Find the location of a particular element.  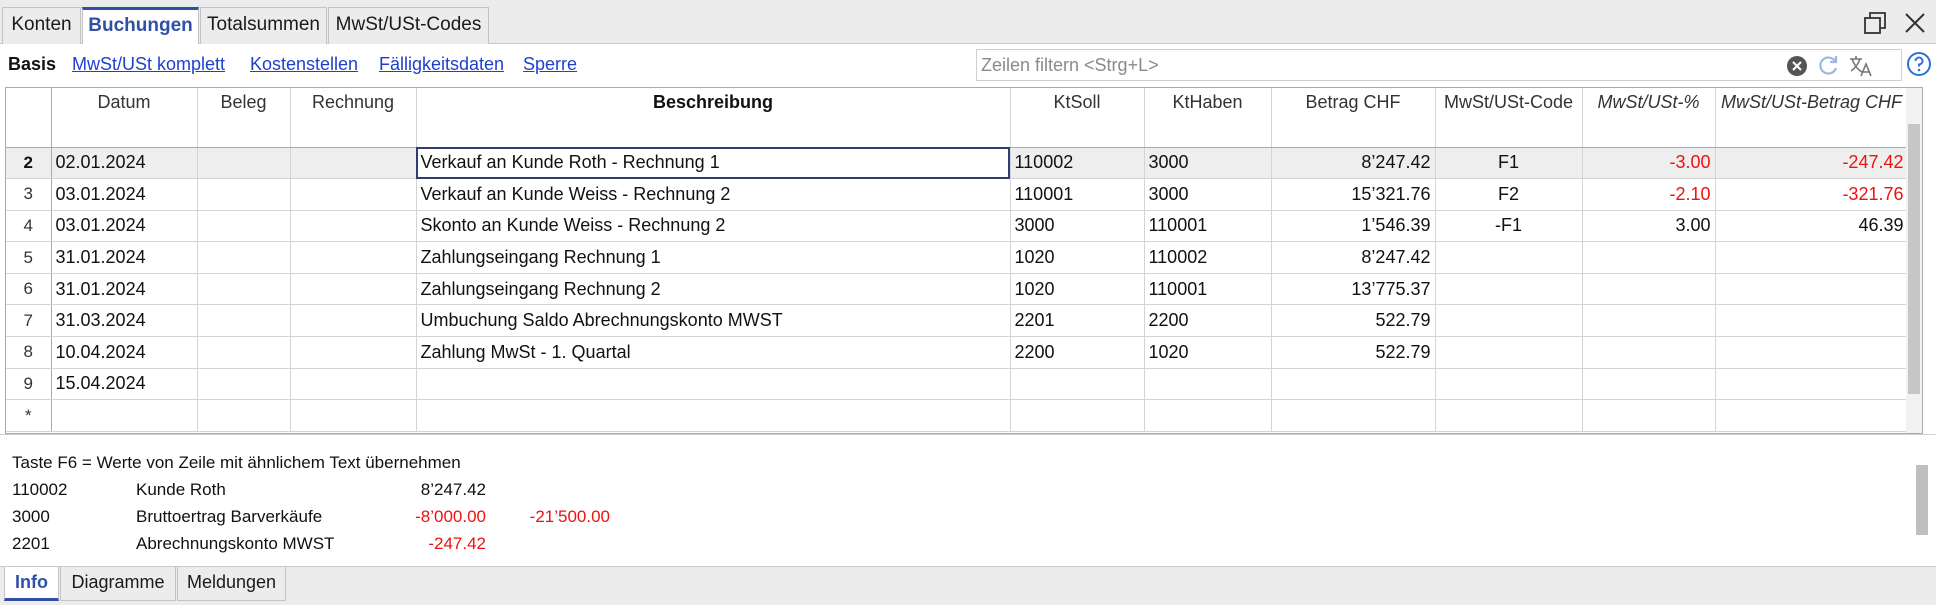

clear-filter-icon is located at coordinates (1797, 66).